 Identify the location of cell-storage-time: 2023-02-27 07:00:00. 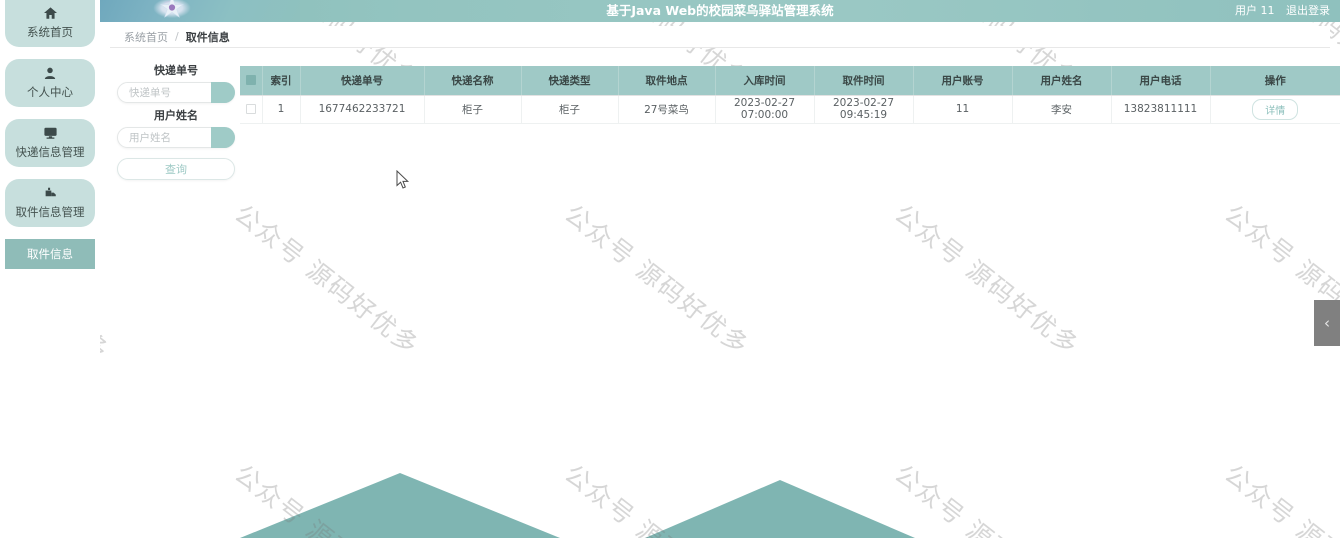
(765, 109).